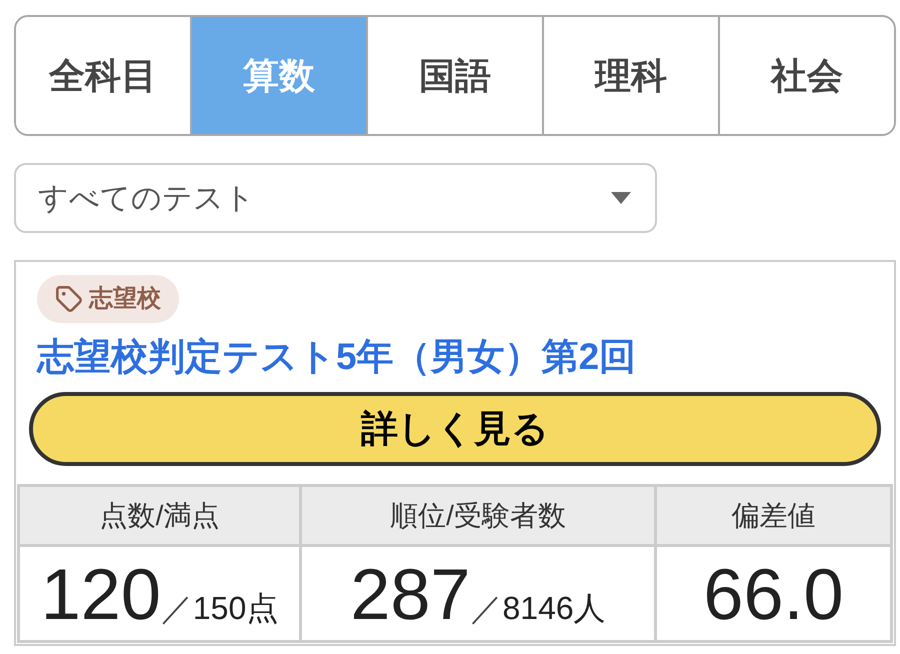  I want to click on tag-label: 志望校, so click(125, 299).